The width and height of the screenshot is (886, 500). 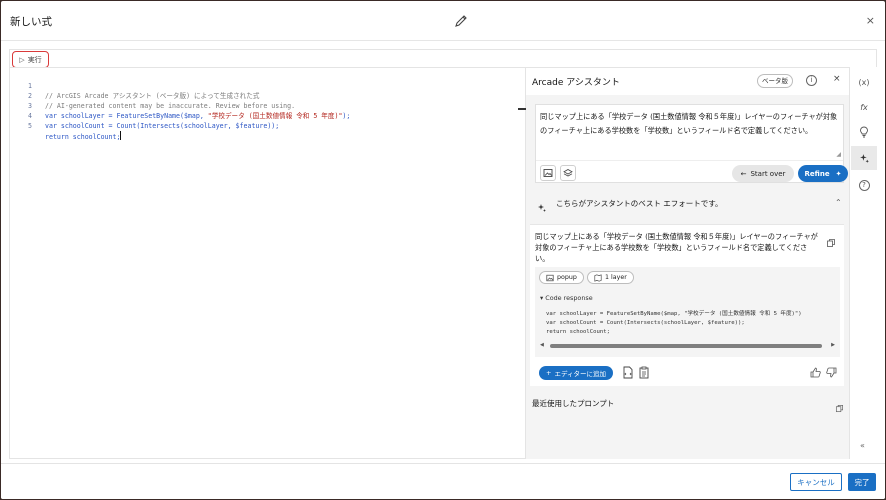 I want to click on dialog-footer: キャンセル 完了, so click(x=443, y=481).